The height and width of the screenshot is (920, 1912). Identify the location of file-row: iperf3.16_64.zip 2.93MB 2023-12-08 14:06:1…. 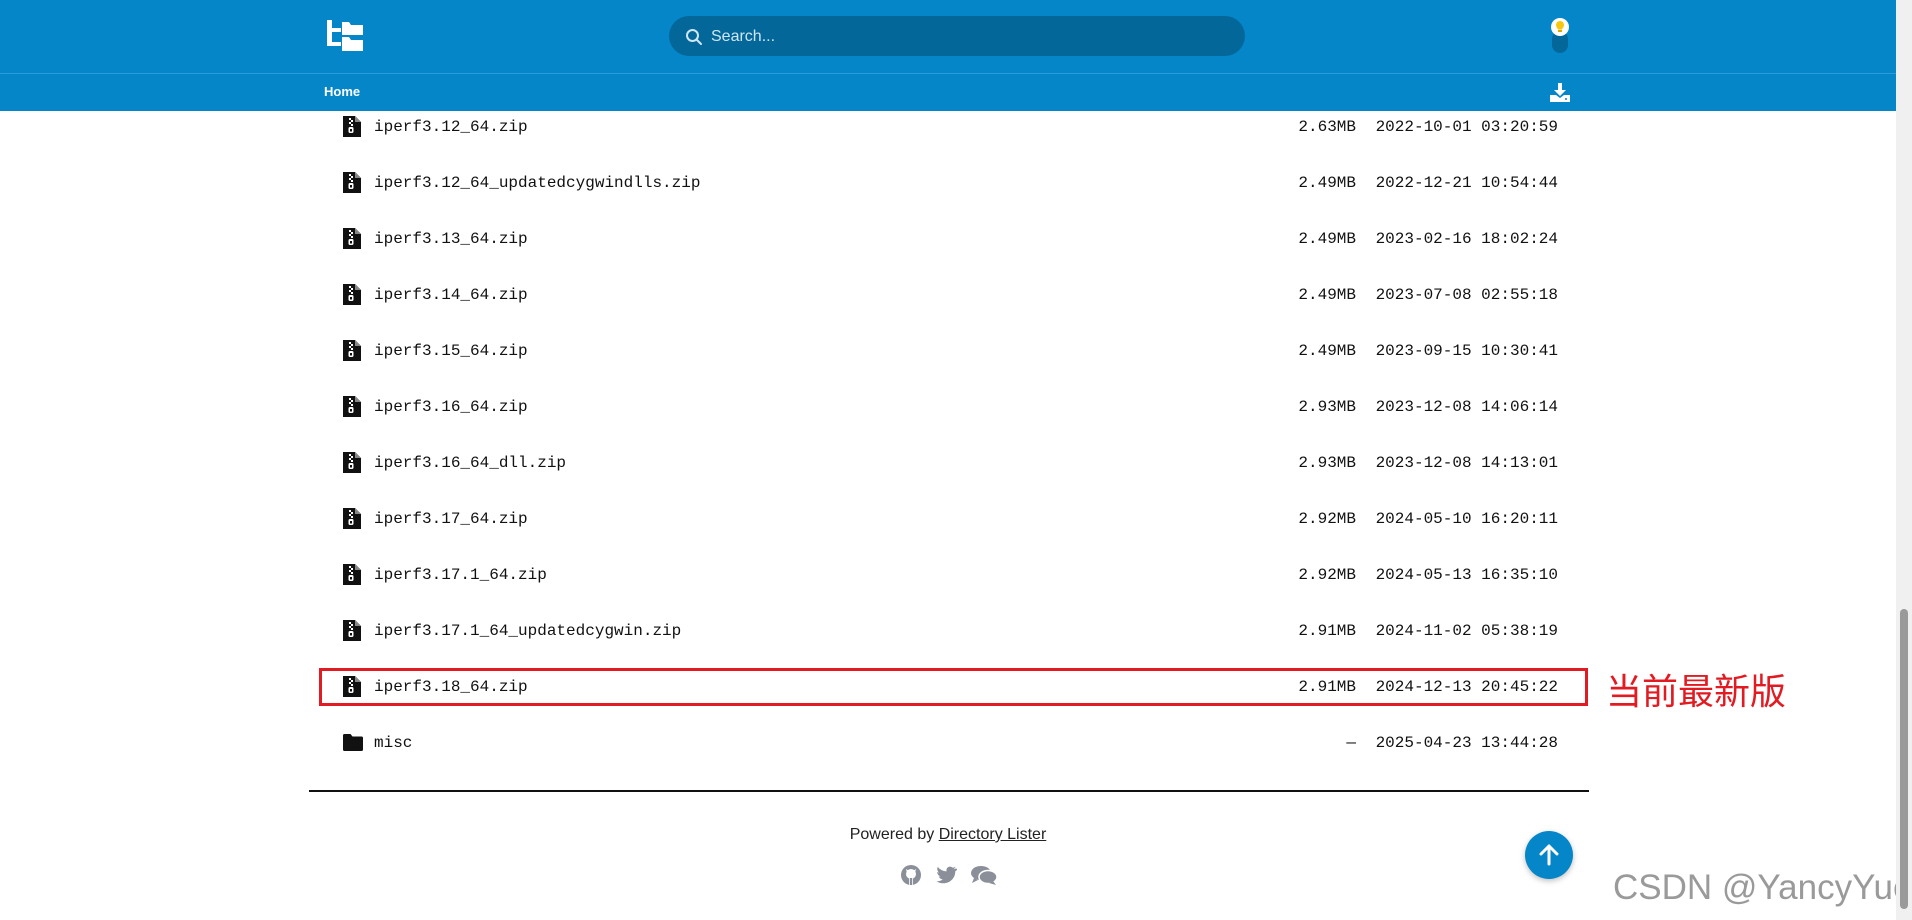
(950, 403).